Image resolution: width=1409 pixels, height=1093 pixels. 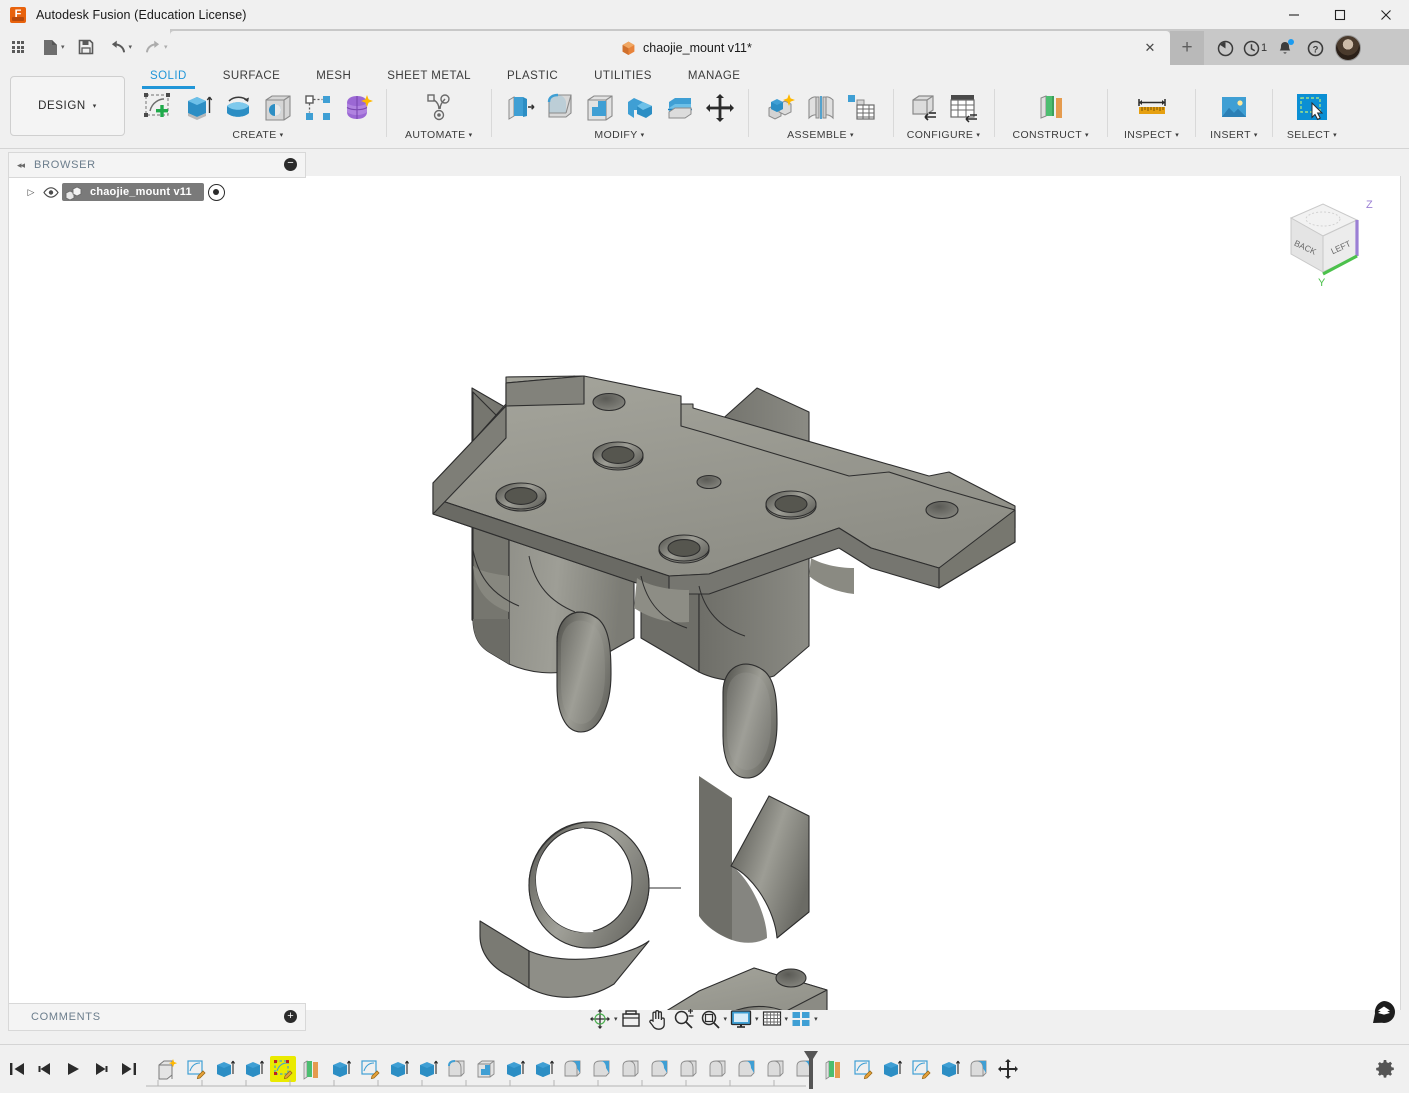 I want to click on add-comment-button: +, so click(x=290, y=1016).